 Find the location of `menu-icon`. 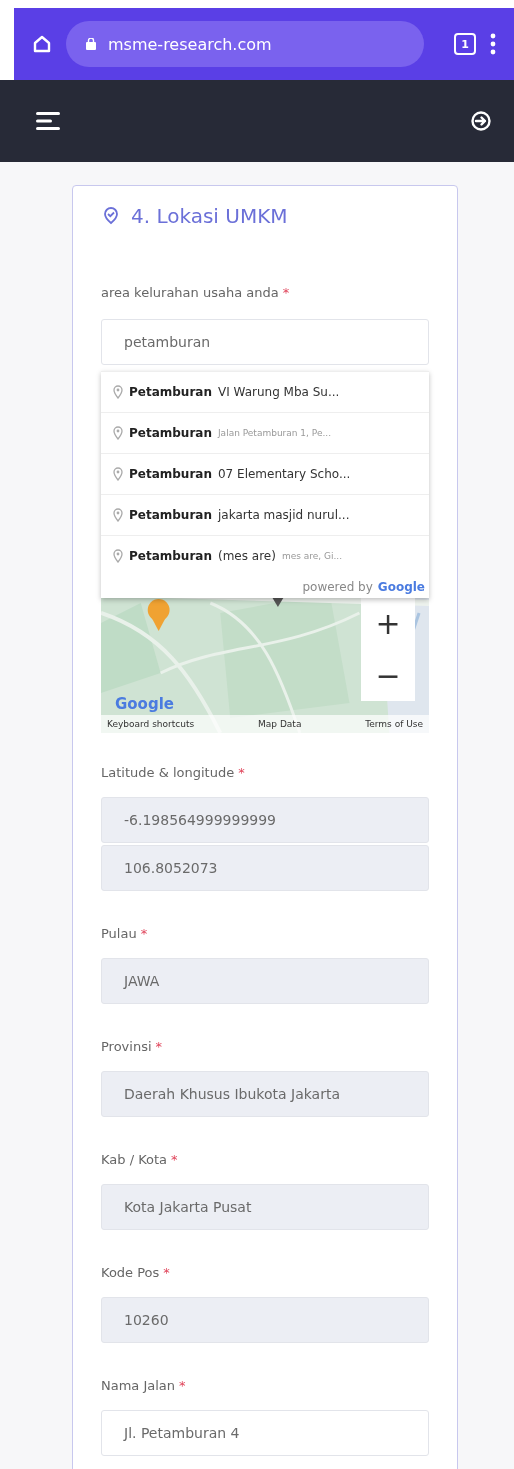

menu-icon is located at coordinates (48, 121).